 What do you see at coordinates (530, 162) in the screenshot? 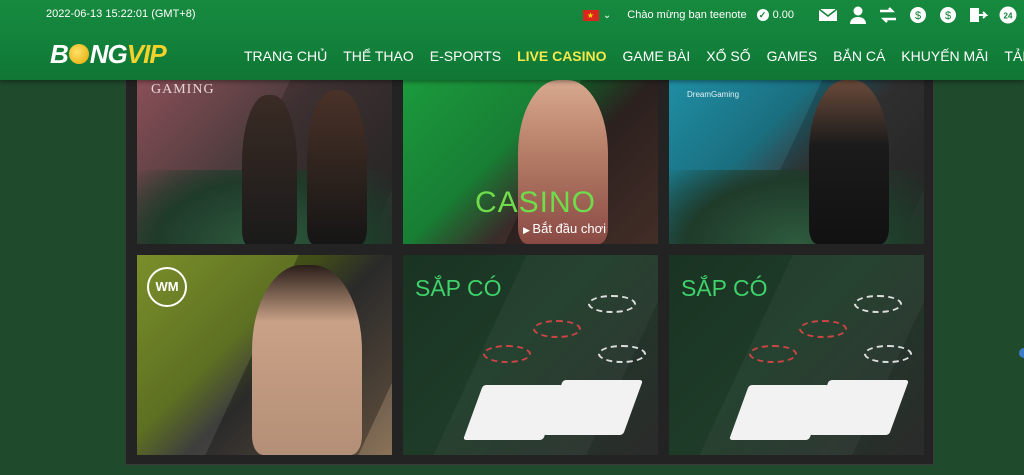
I see `casino-tile-ebet: CASINO Bắt đầu chơi` at bounding box center [530, 162].